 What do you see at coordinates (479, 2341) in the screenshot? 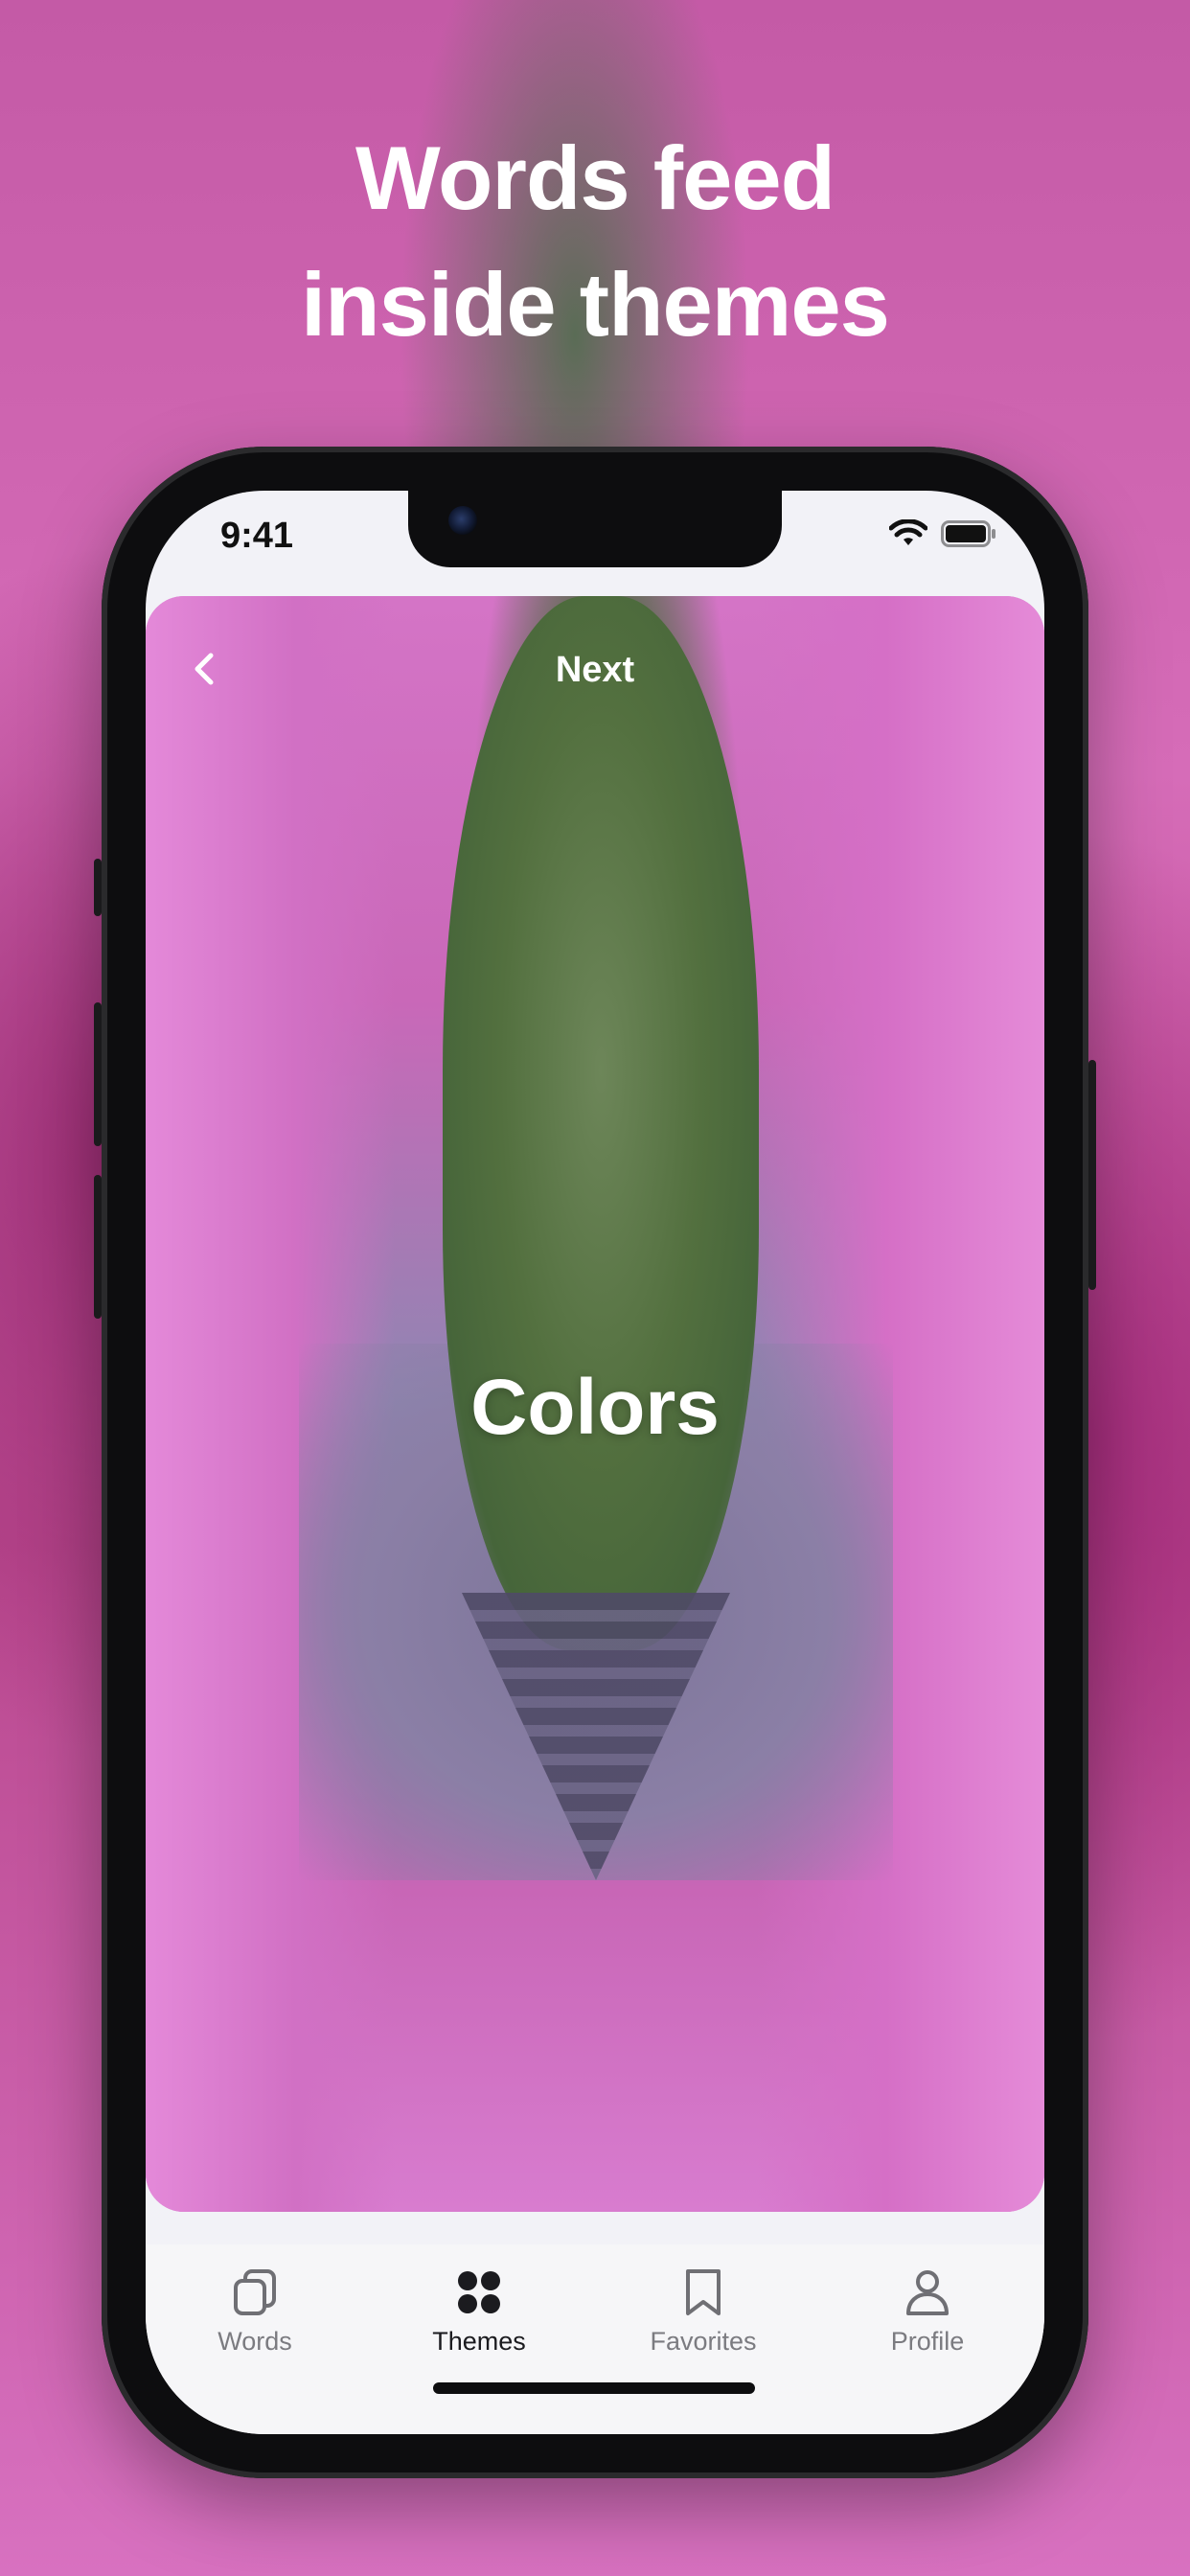
I see `tab-label: Themes` at bounding box center [479, 2341].